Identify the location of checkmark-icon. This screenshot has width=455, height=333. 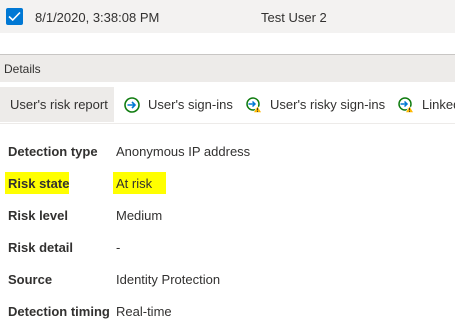
(14, 16).